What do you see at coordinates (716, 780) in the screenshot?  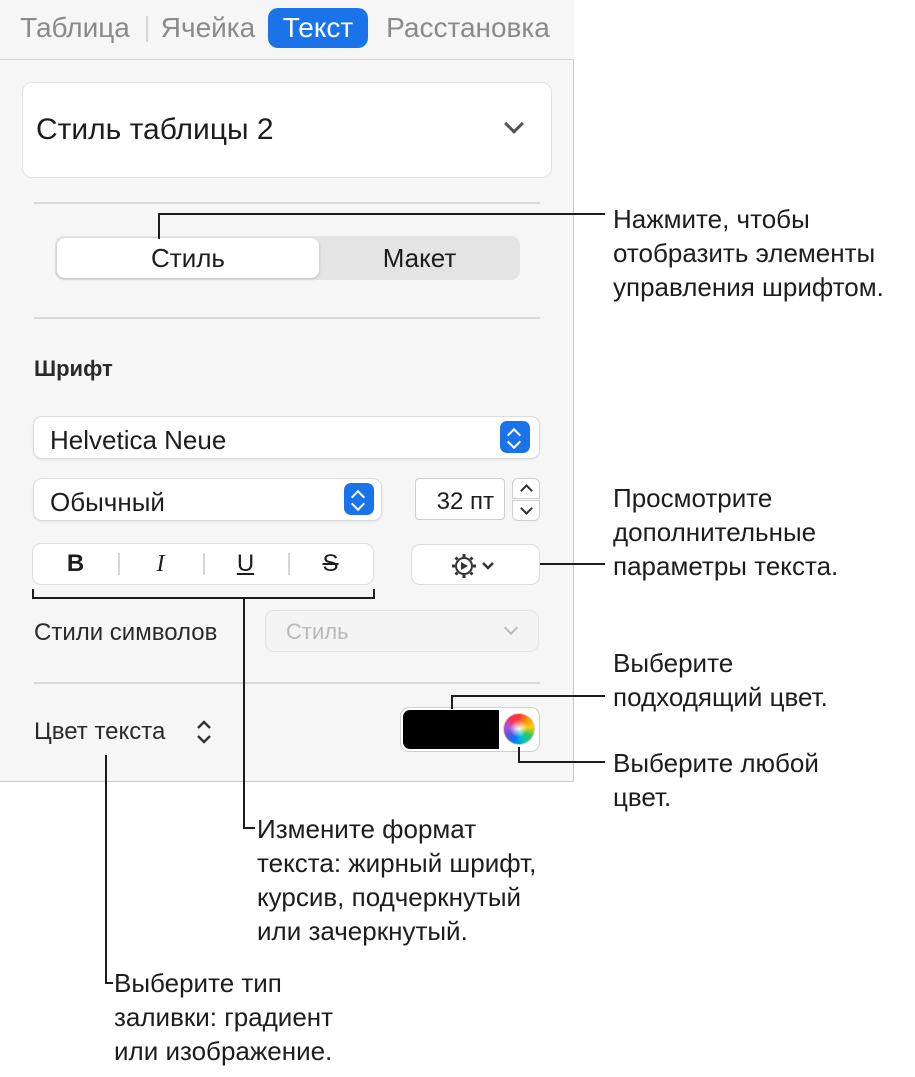 I see `callout-wheel: Выберите любой цвет.` at bounding box center [716, 780].